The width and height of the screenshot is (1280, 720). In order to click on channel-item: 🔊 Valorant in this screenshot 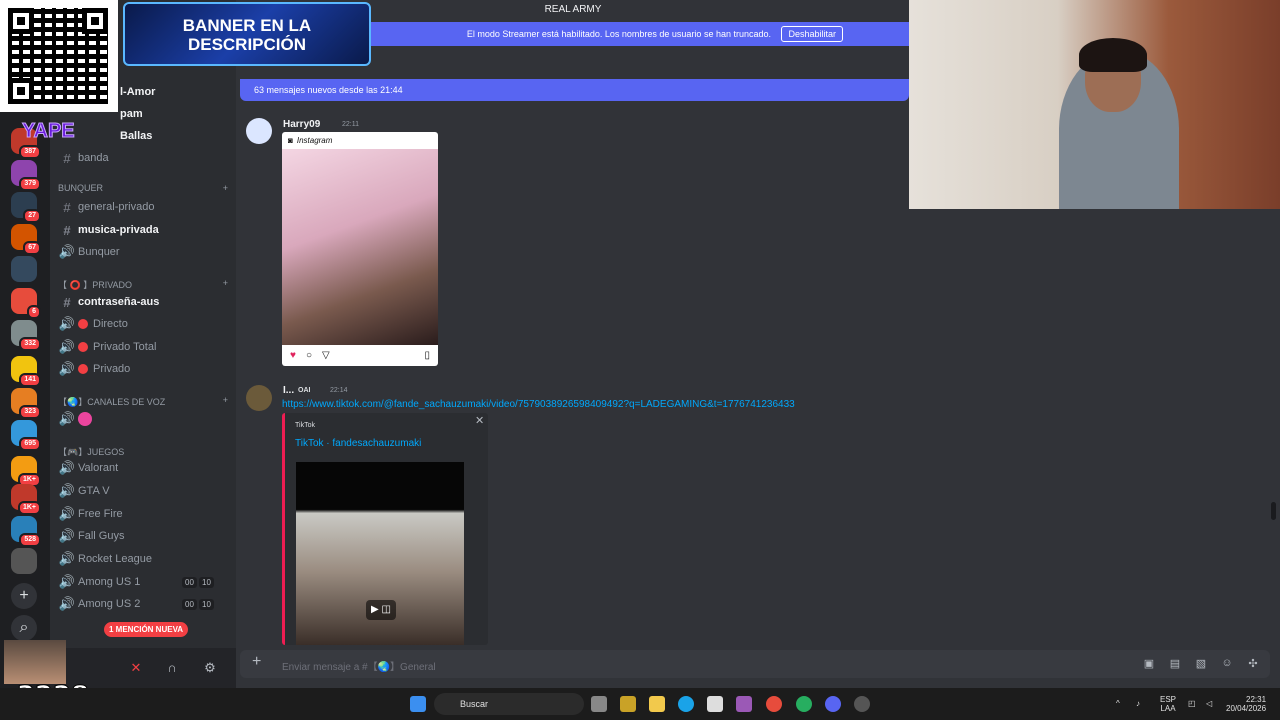, I will do `click(143, 468)`.